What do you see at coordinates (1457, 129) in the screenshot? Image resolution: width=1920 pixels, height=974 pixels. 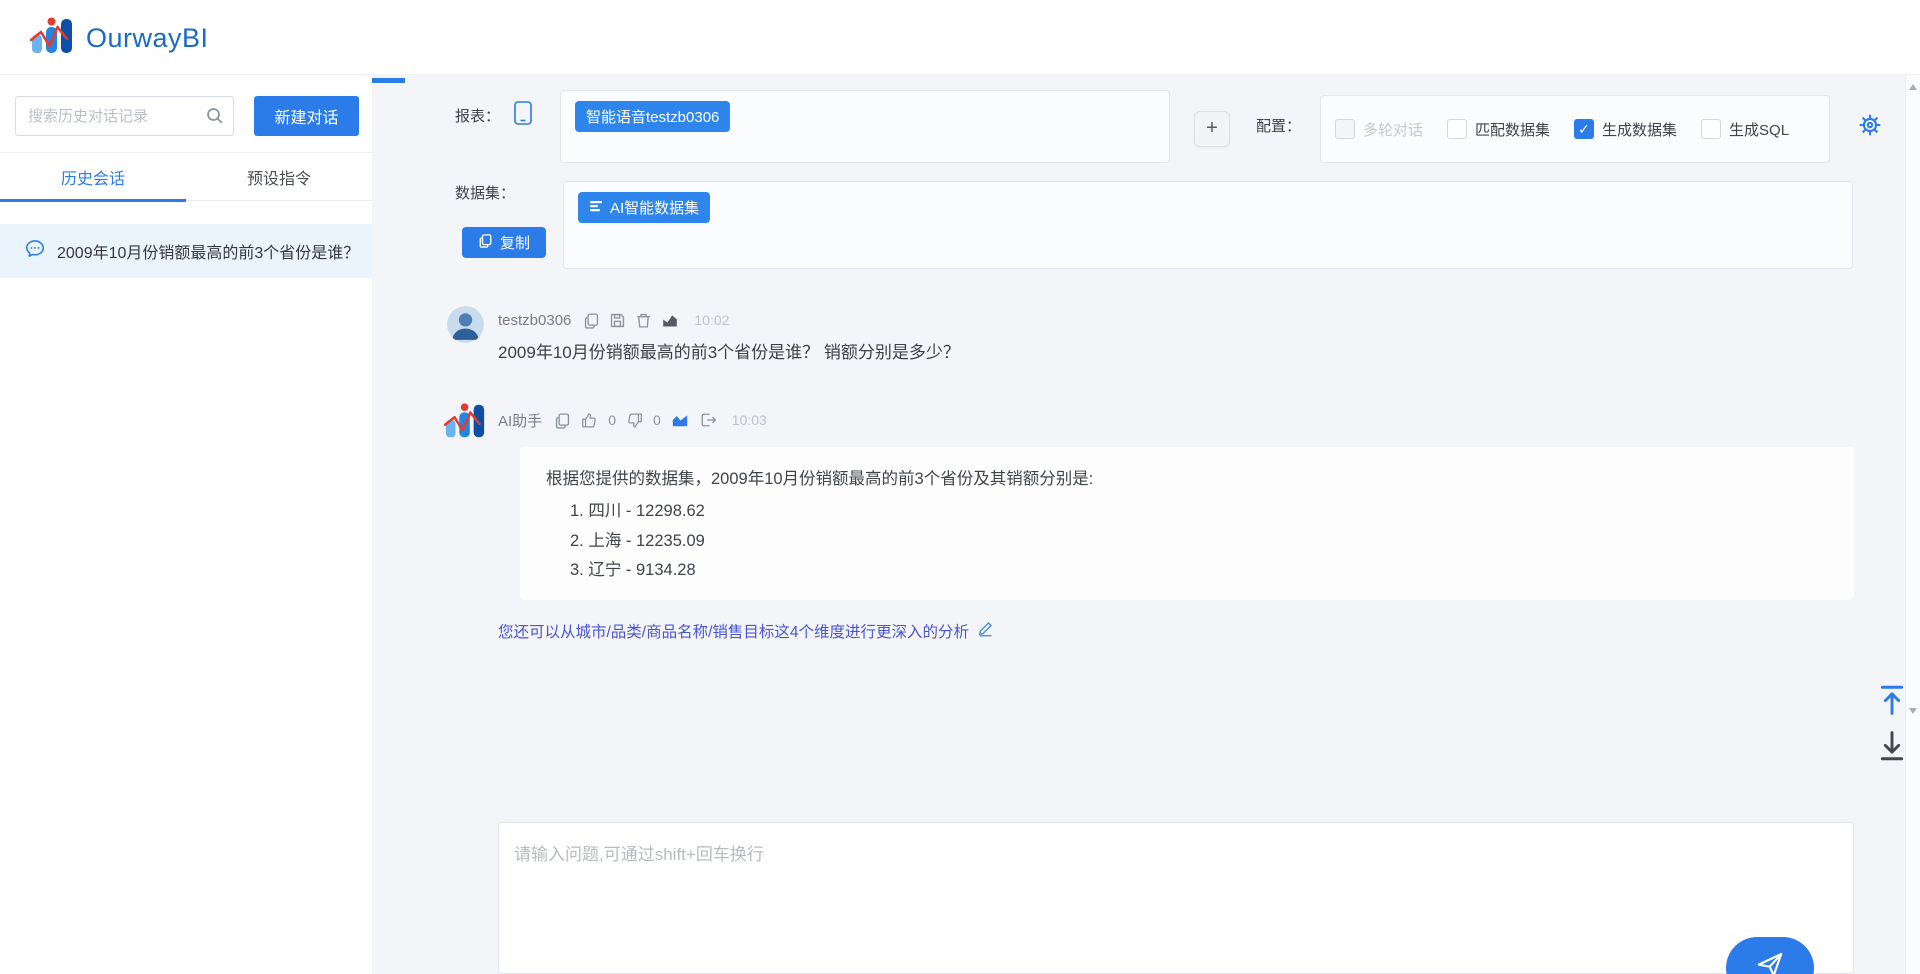 I see `checkbox-match-dataset-box` at bounding box center [1457, 129].